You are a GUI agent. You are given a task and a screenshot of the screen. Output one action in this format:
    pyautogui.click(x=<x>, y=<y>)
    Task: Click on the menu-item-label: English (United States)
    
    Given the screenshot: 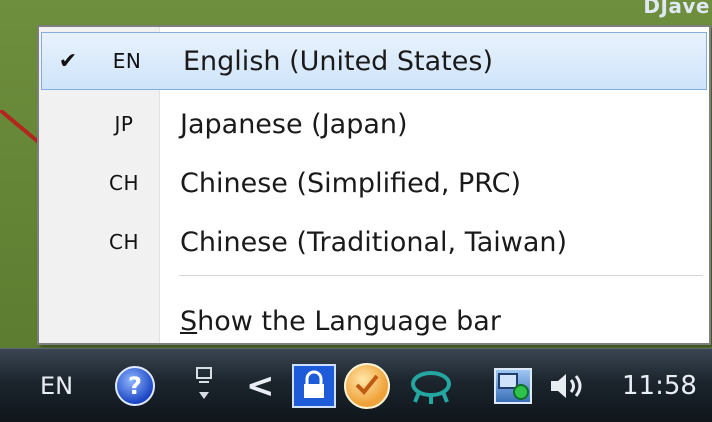 What is the action you would take?
    pyautogui.click(x=338, y=61)
    